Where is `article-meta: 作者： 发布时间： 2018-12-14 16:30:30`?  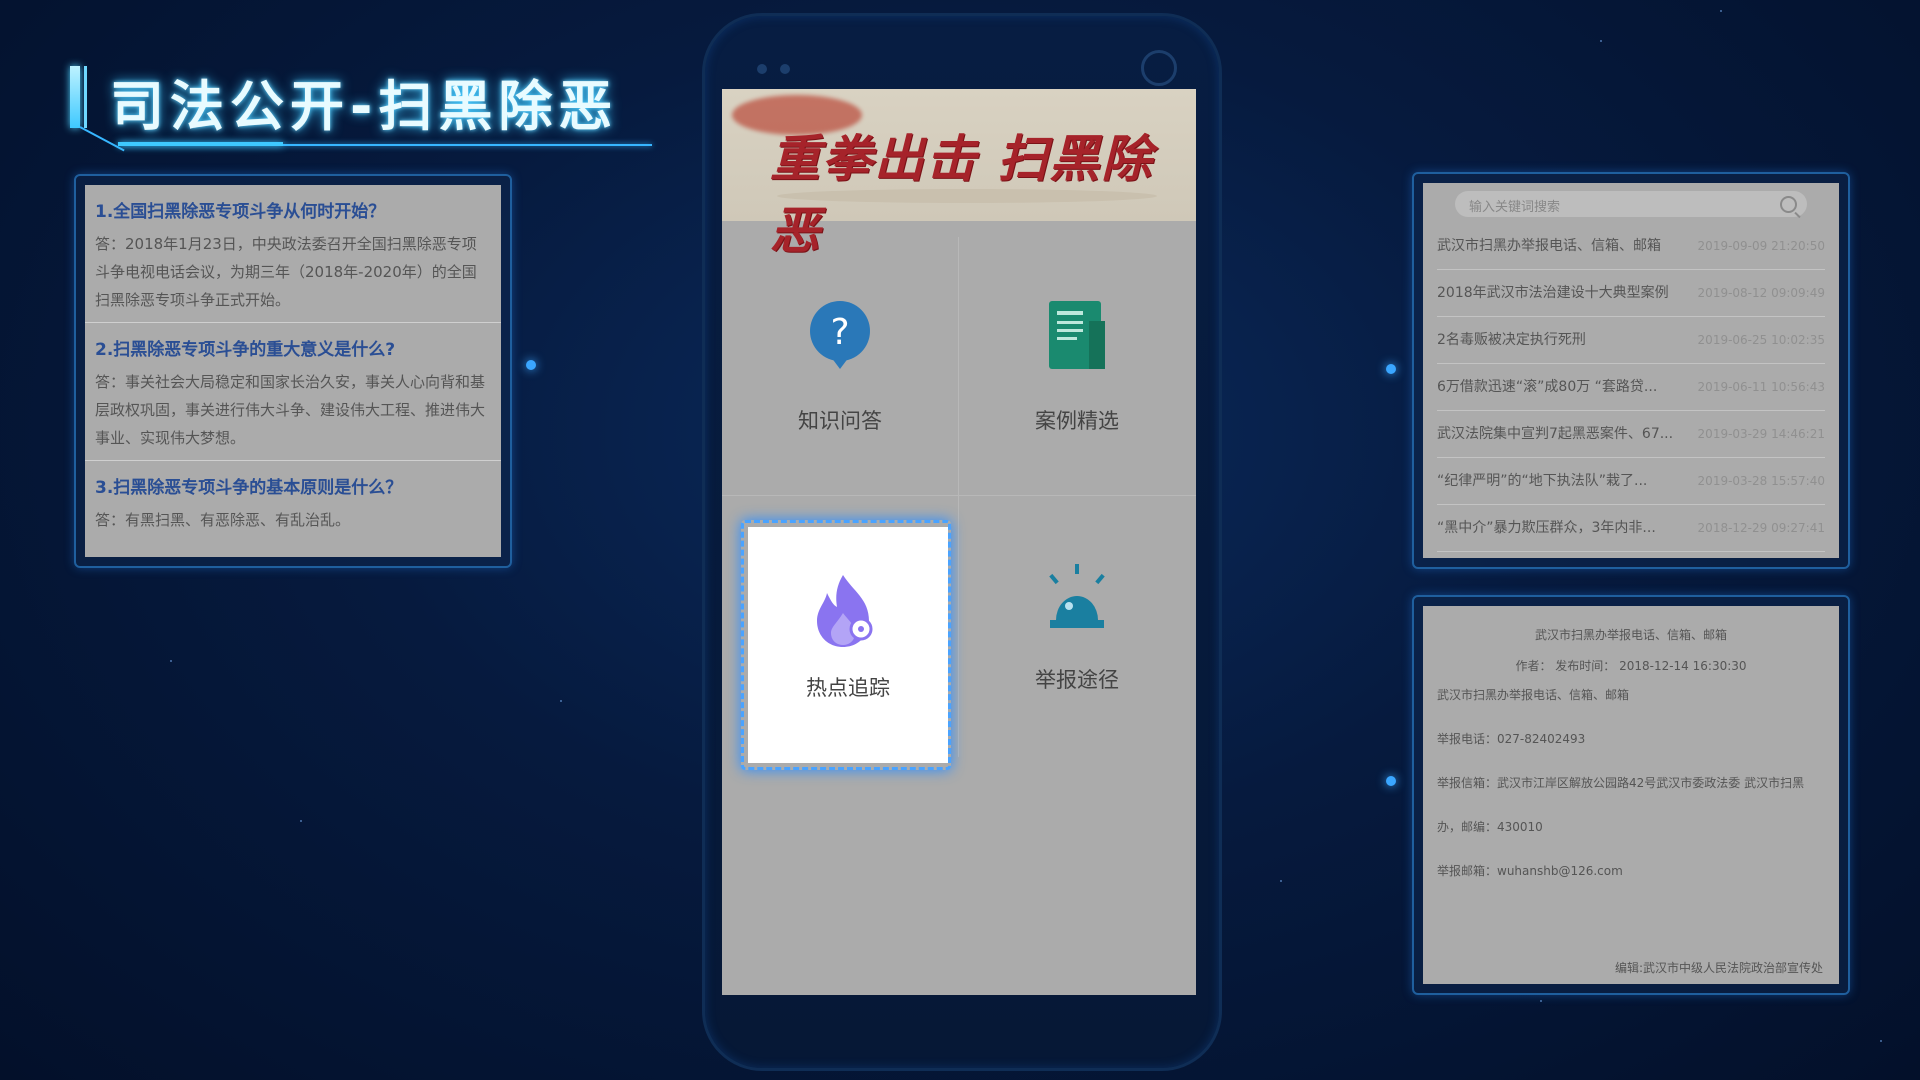
article-meta: 作者： 发布时间： 2018-12-14 16:30:30 is located at coordinates (1631, 666).